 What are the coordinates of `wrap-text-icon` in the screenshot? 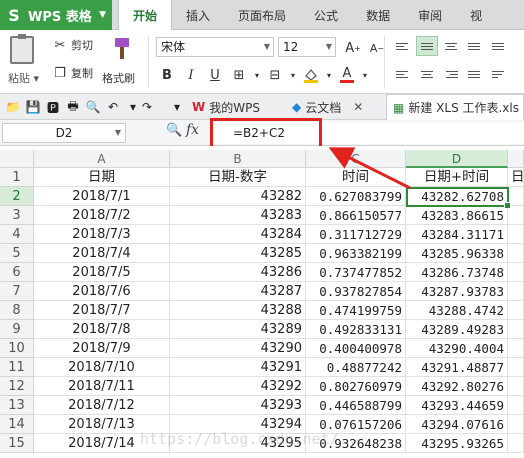 It's located at (499, 74).